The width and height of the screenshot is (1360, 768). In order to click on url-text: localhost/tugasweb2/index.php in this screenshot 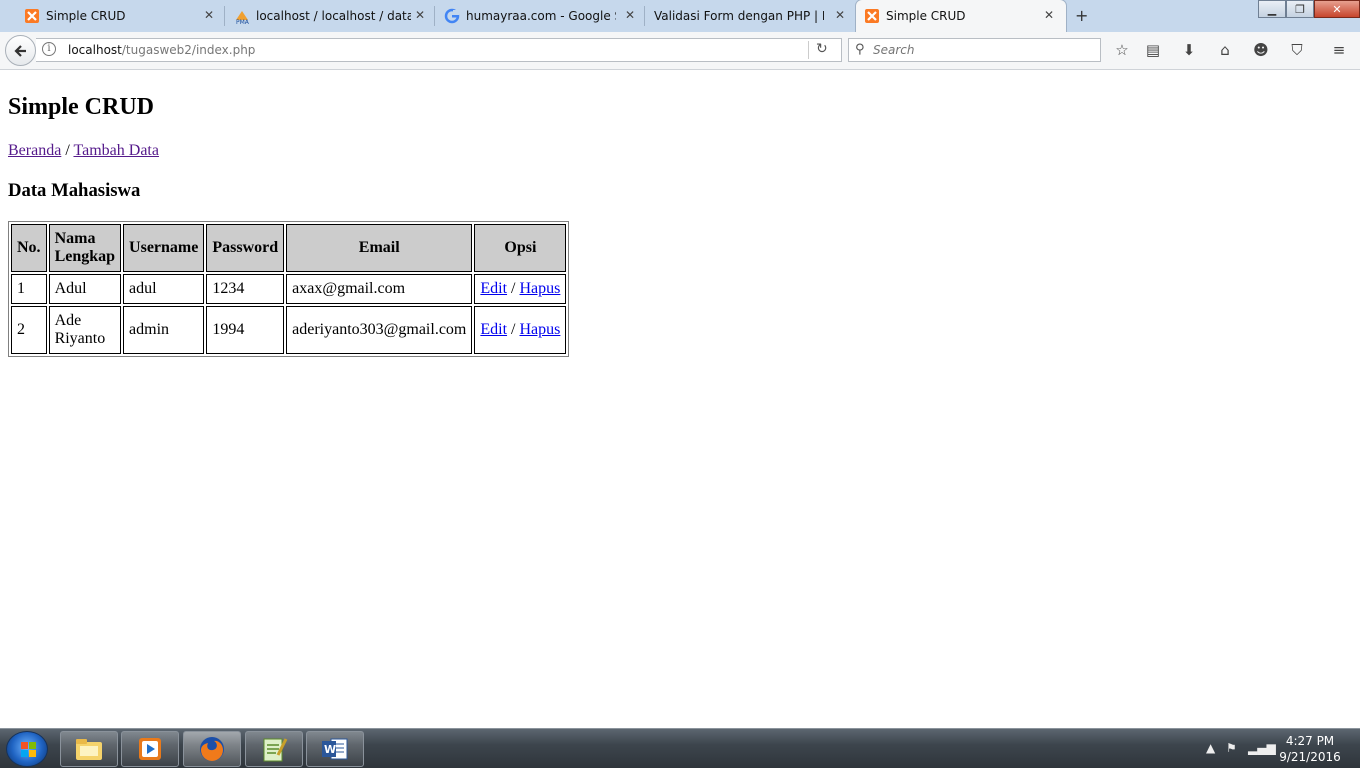, I will do `click(161, 50)`.